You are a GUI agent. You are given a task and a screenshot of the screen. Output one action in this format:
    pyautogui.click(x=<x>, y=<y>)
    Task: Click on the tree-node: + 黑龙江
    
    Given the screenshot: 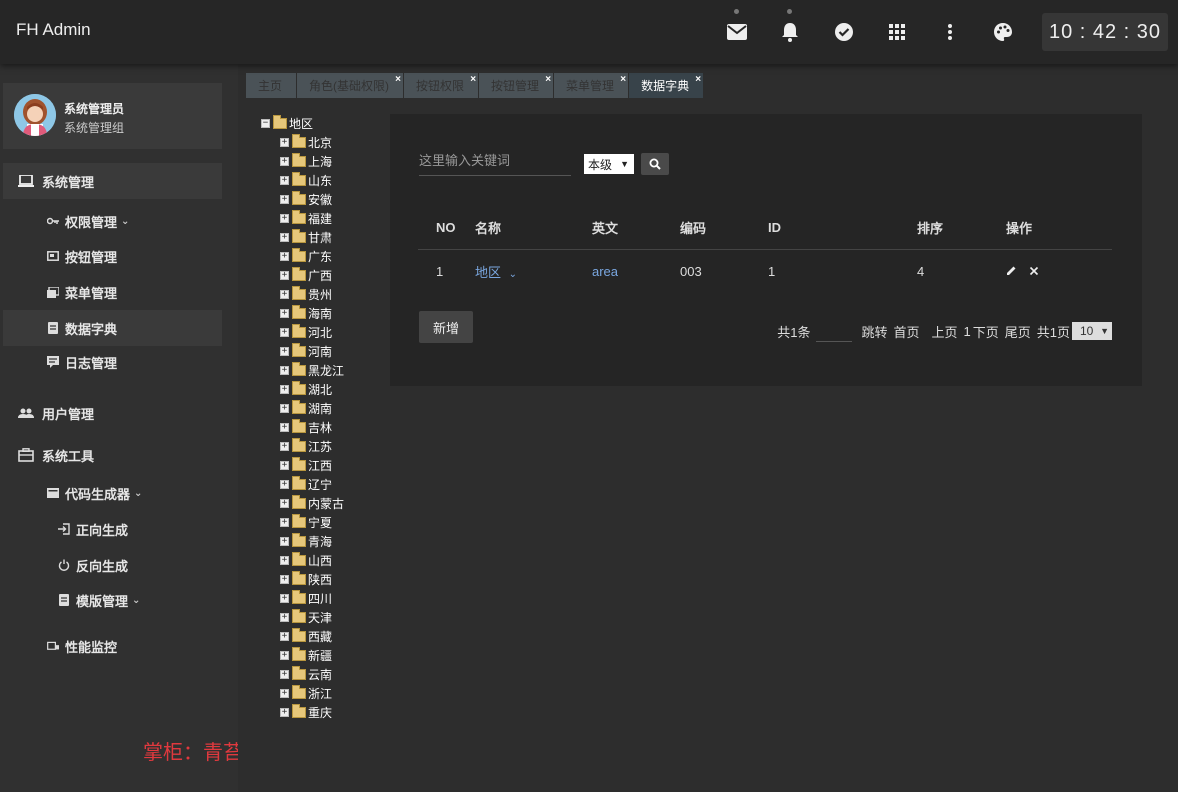 What is the action you would take?
    pyautogui.click(x=312, y=370)
    